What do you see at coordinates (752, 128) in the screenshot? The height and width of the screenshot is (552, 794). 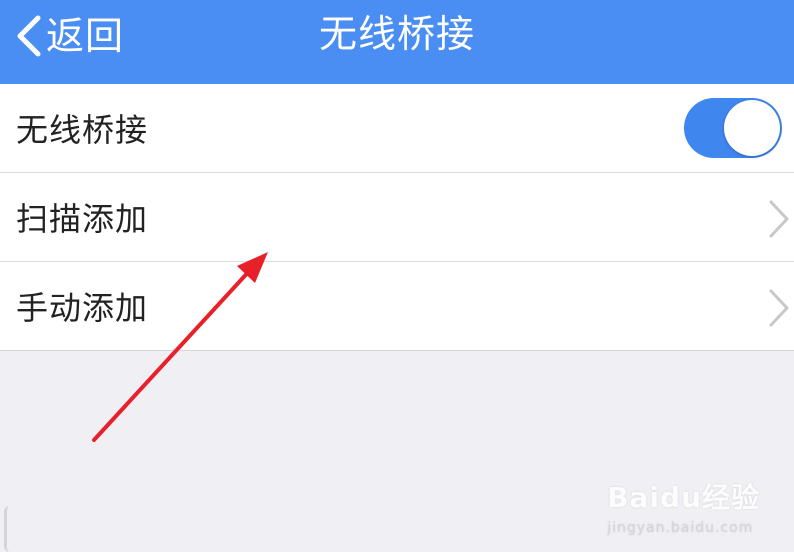 I see `toggle-knob` at bounding box center [752, 128].